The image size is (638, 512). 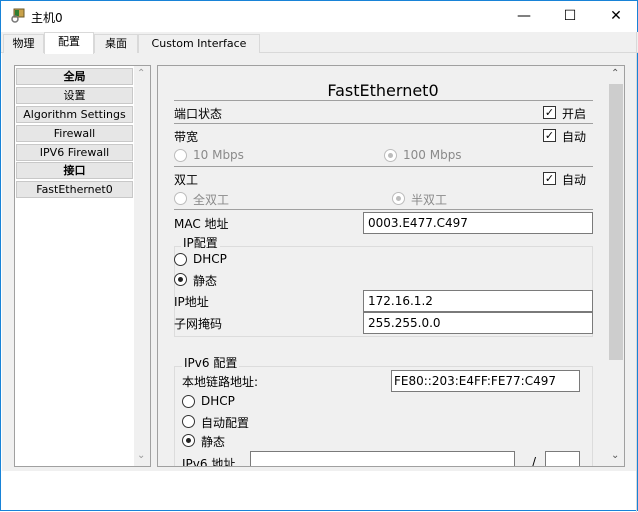 What do you see at coordinates (180, 198) in the screenshot?
I see `full-duplex-radio` at bounding box center [180, 198].